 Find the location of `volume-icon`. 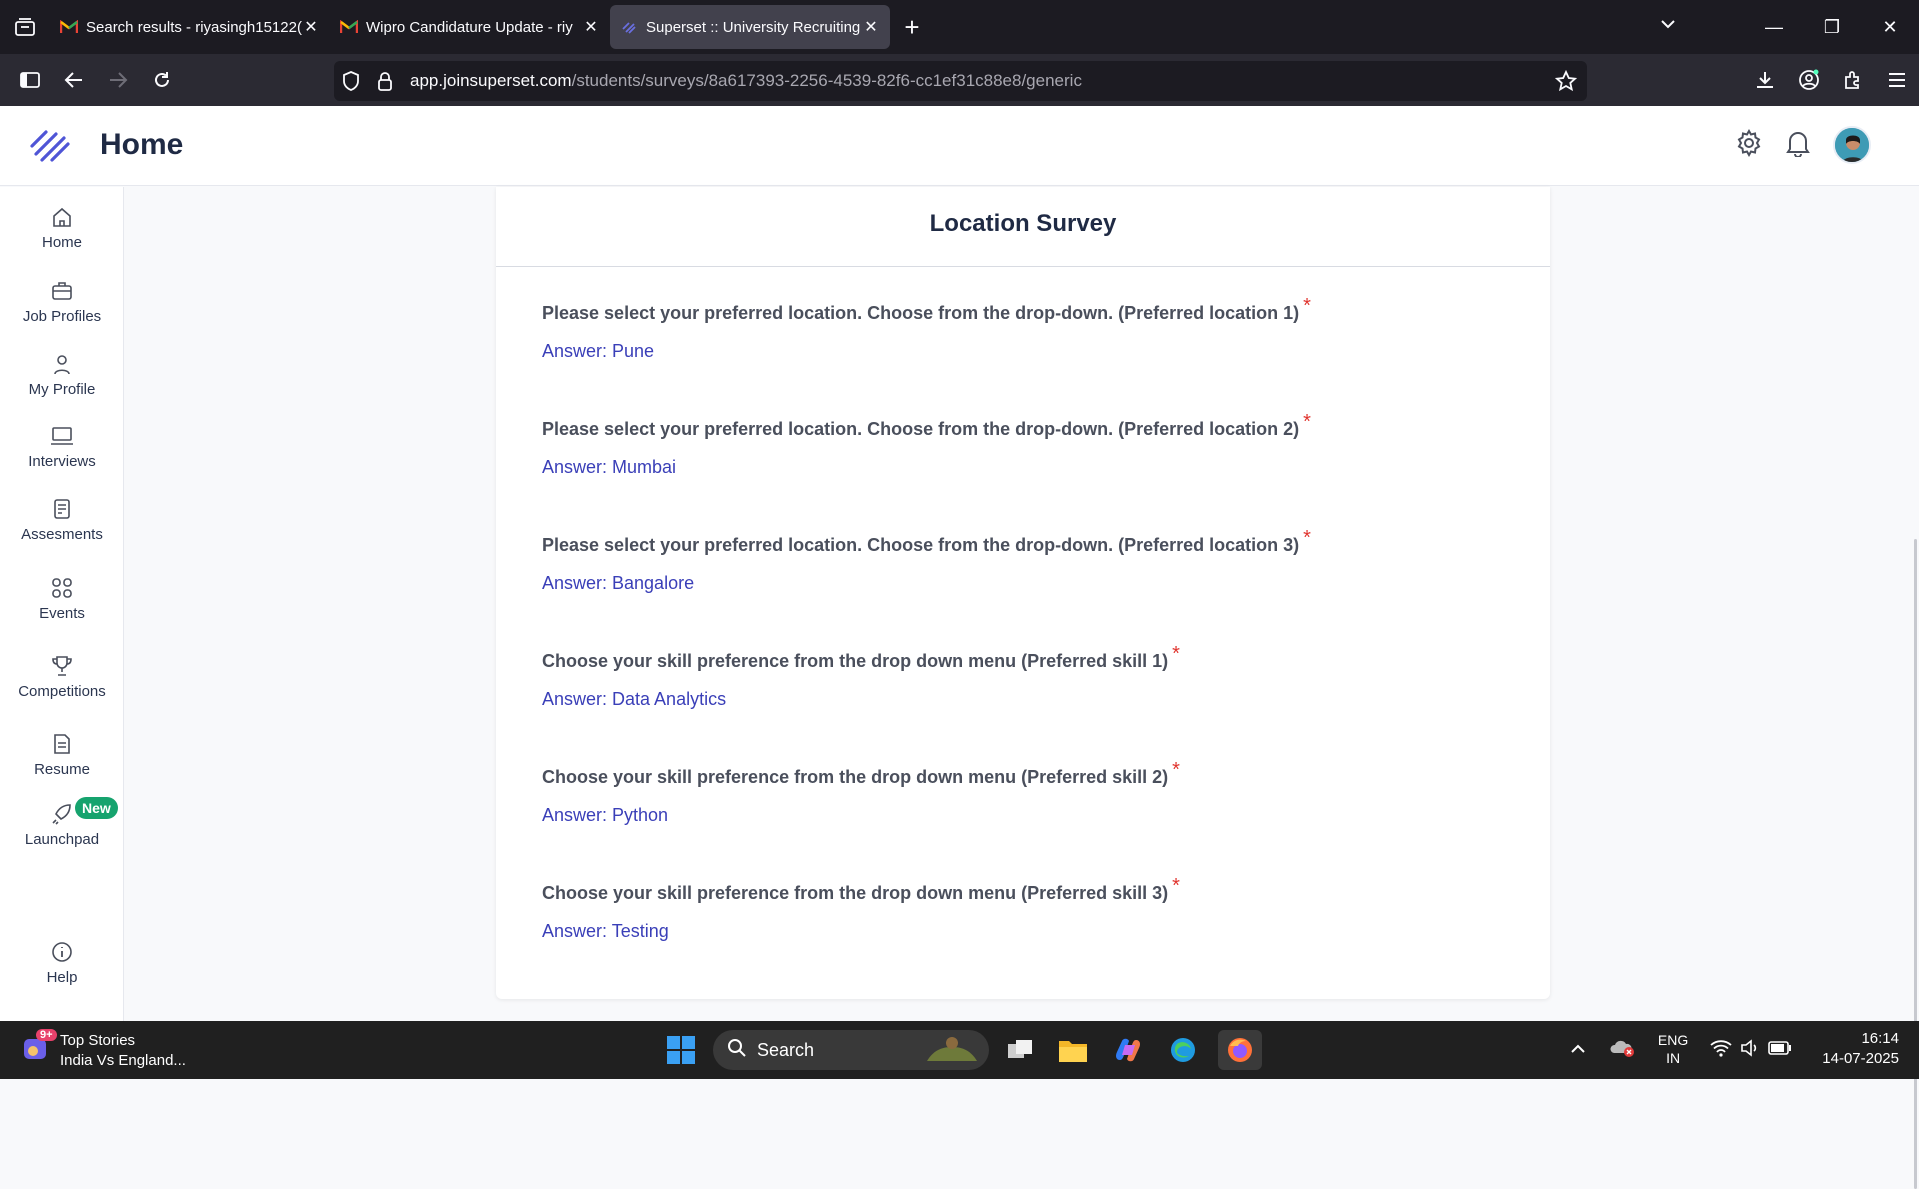

volume-icon is located at coordinates (1750, 1049).